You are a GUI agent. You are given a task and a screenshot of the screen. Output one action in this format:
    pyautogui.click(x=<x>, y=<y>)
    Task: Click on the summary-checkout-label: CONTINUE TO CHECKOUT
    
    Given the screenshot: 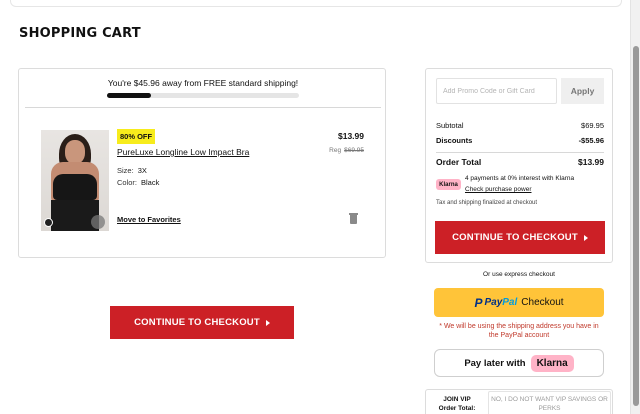 What is the action you would take?
    pyautogui.click(x=515, y=237)
    